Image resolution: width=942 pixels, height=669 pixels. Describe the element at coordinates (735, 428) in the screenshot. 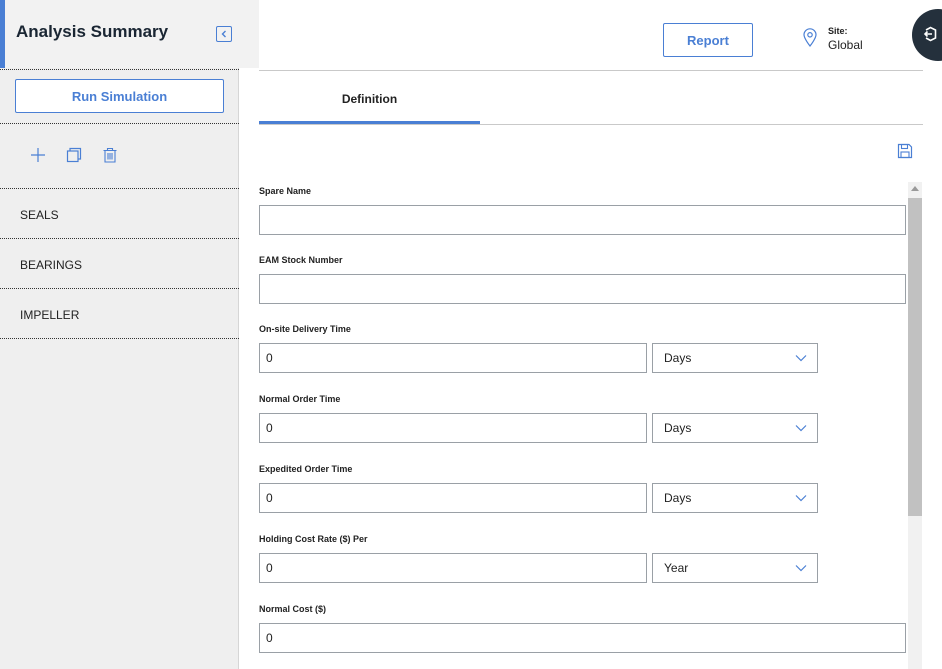

I see `normal-order-time-unit-select: Days` at that location.